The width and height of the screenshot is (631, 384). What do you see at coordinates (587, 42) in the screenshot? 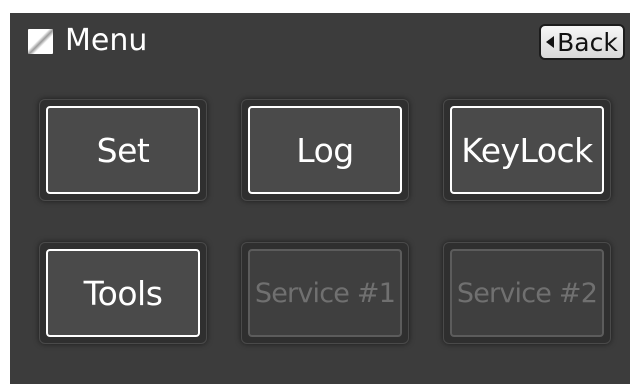
I see `back-button-label: Back` at bounding box center [587, 42].